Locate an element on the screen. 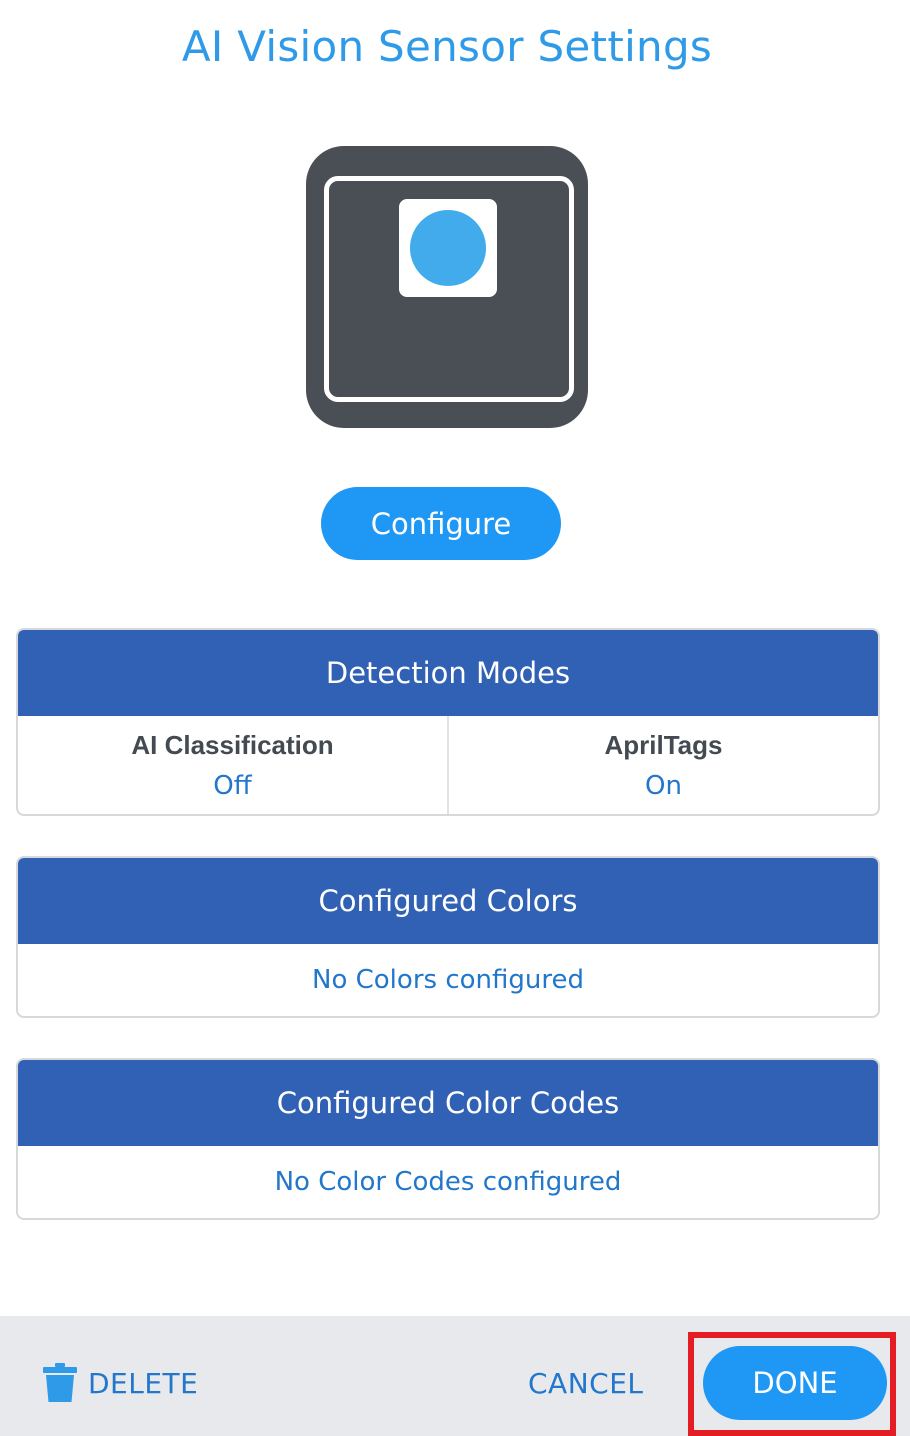  configured-color-codes-empty: No Color Codes configured is located at coordinates (448, 1182).